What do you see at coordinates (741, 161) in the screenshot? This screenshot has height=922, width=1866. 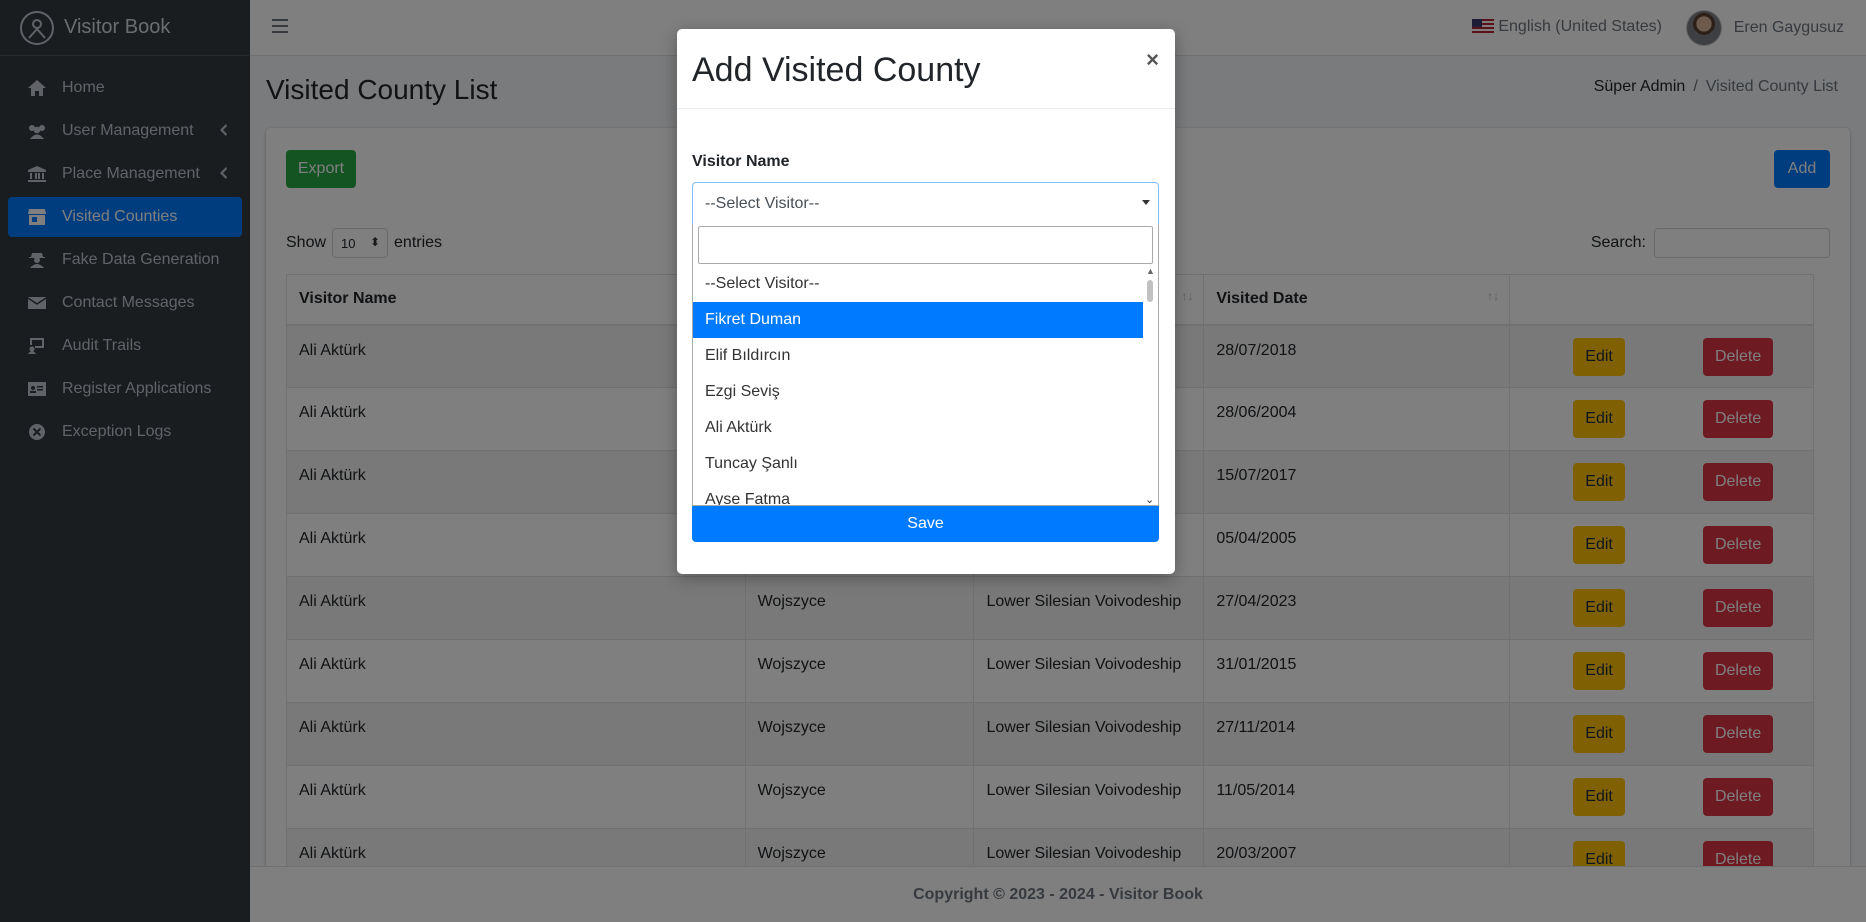 I see `visitor-name-label: Visitor Name` at bounding box center [741, 161].